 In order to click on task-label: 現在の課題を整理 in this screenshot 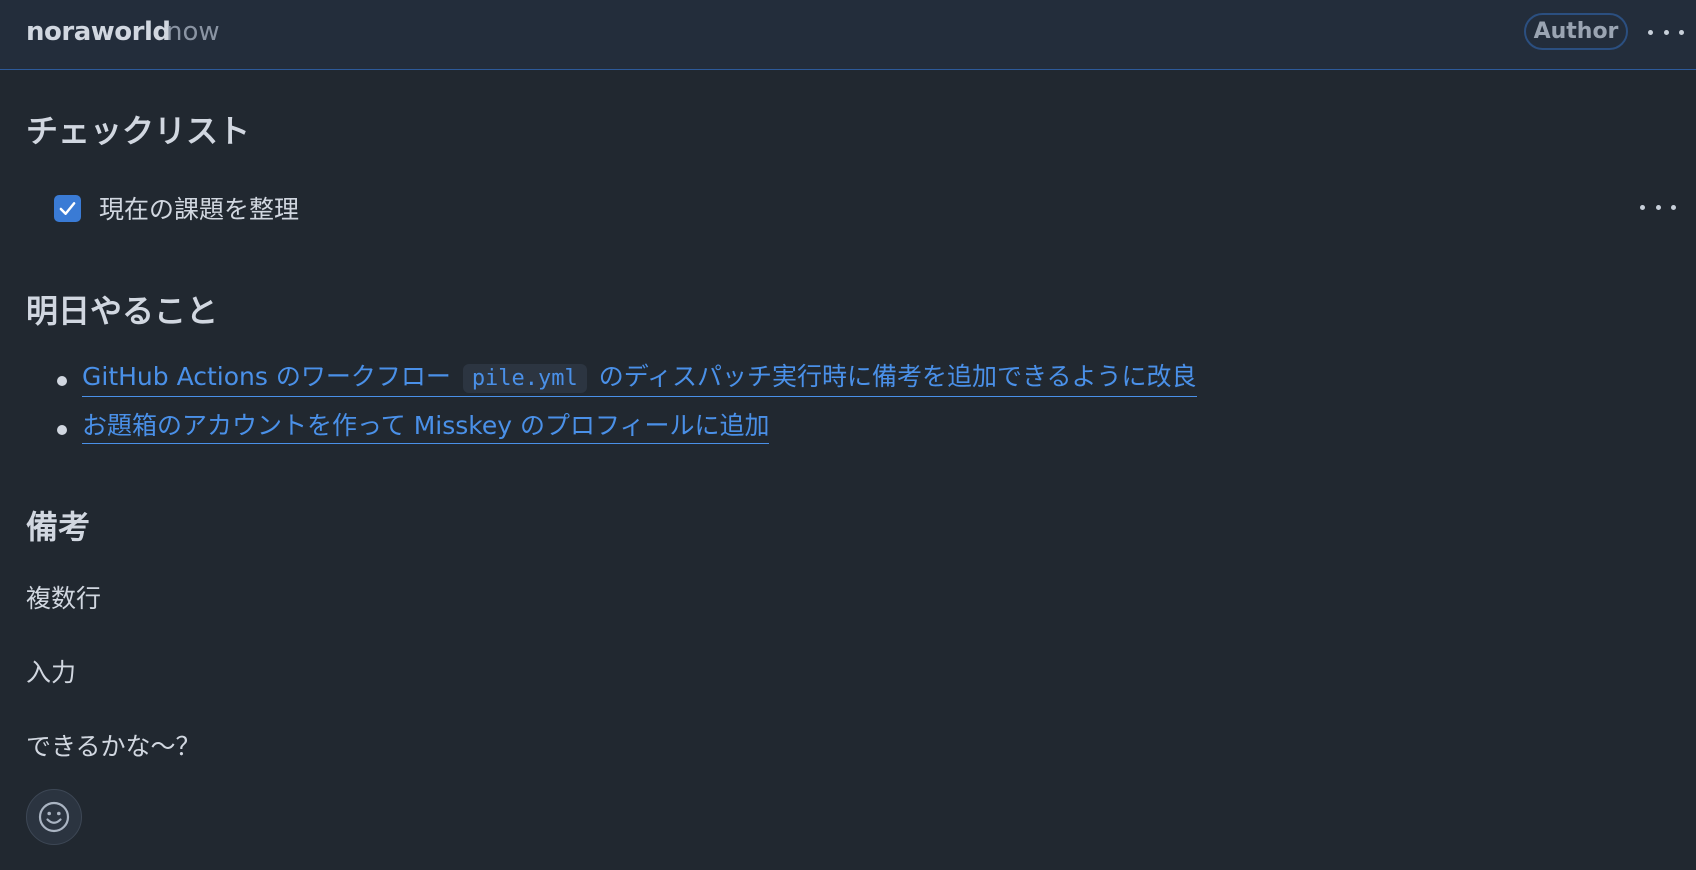, I will do `click(199, 209)`.